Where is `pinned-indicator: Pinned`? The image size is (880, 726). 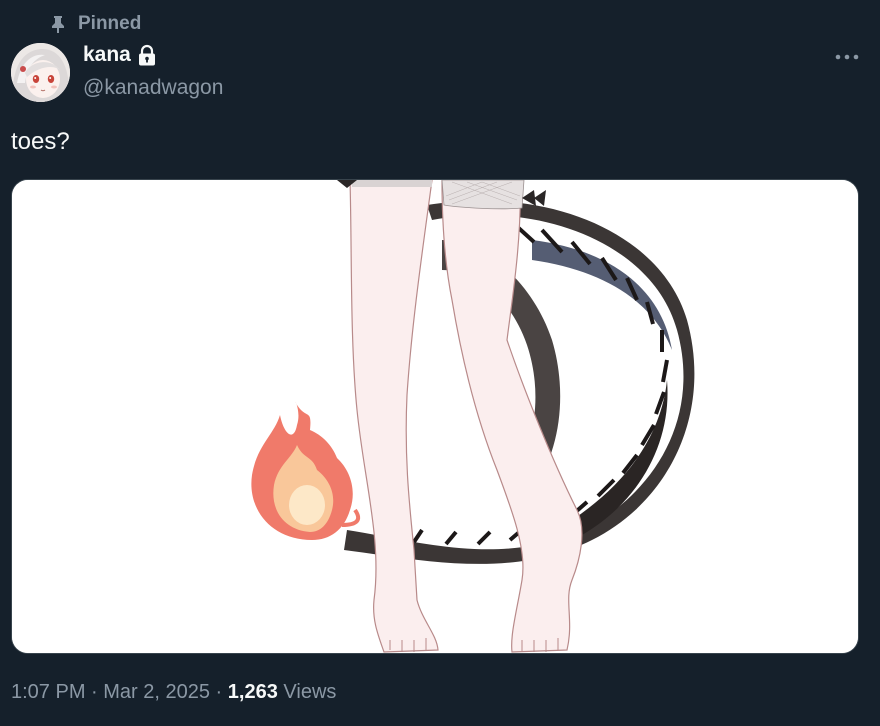 pinned-indicator: Pinned is located at coordinates (94, 24).